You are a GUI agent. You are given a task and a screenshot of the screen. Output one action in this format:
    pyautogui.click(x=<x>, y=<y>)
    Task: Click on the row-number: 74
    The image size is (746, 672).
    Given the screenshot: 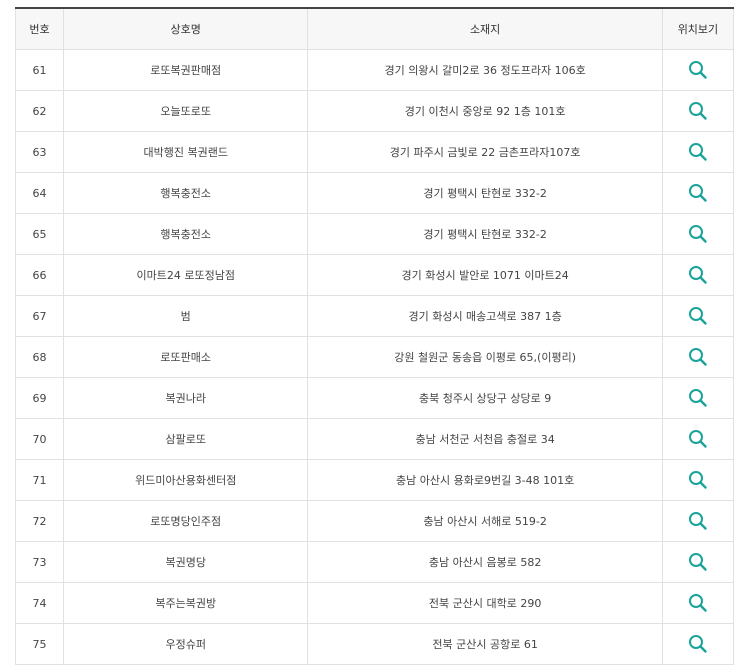 What is the action you would take?
    pyautogui.click(x=39, y=603)
    